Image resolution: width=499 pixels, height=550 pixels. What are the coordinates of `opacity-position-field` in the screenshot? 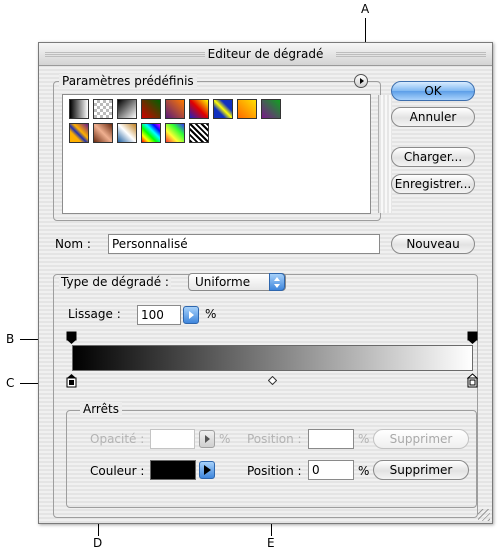 It's located at (331, 439).